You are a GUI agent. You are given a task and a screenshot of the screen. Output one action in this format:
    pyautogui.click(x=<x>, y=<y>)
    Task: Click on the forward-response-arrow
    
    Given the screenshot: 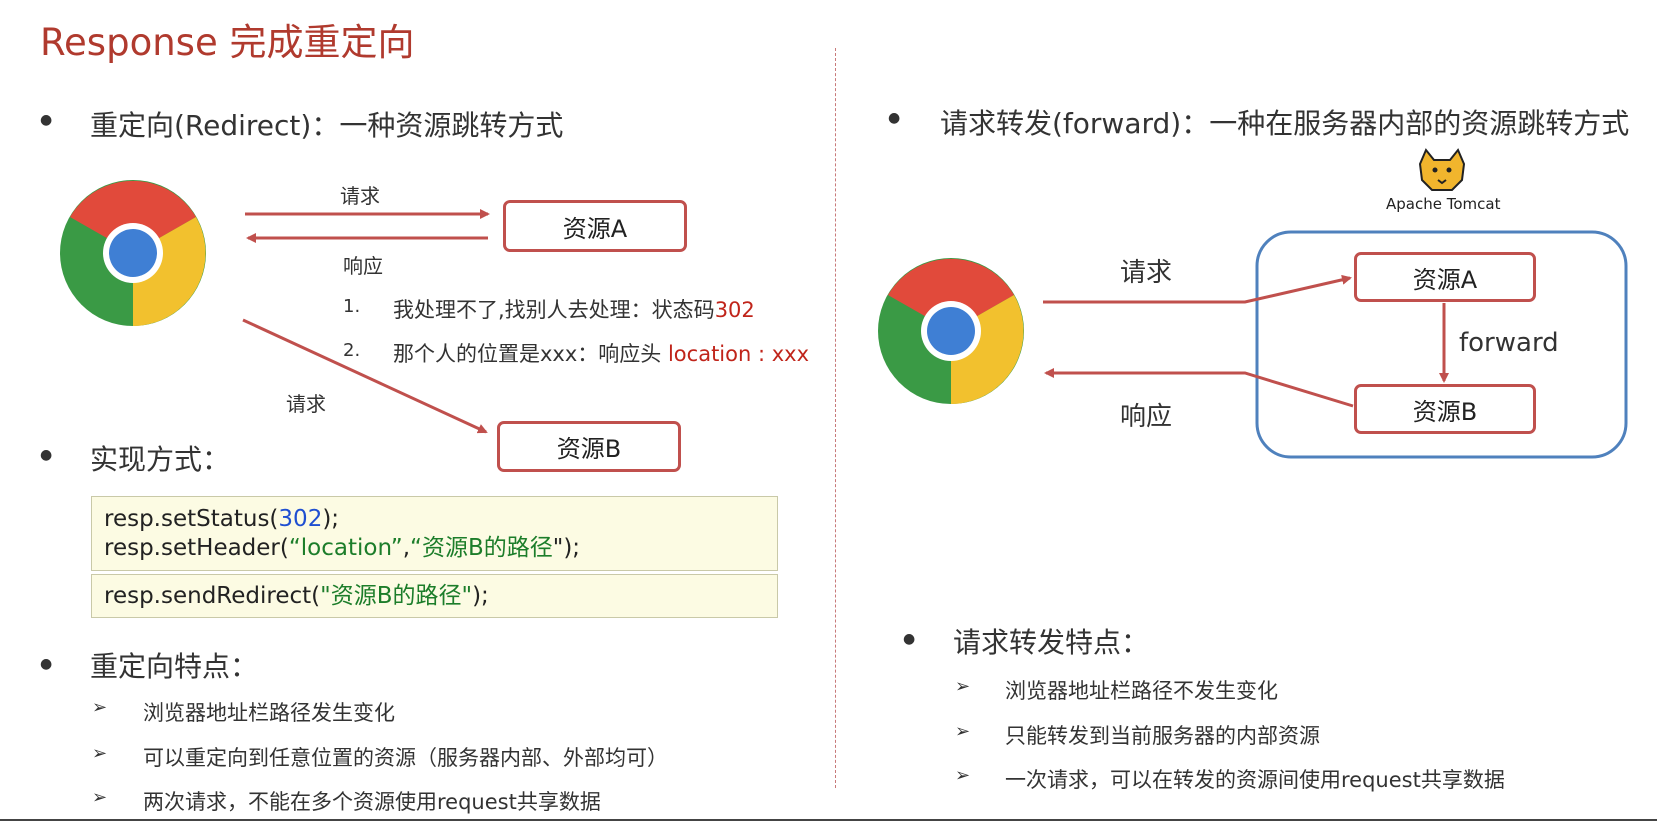 What is the action you would take?
    pyautogui.click(x=1199, y=388)
    